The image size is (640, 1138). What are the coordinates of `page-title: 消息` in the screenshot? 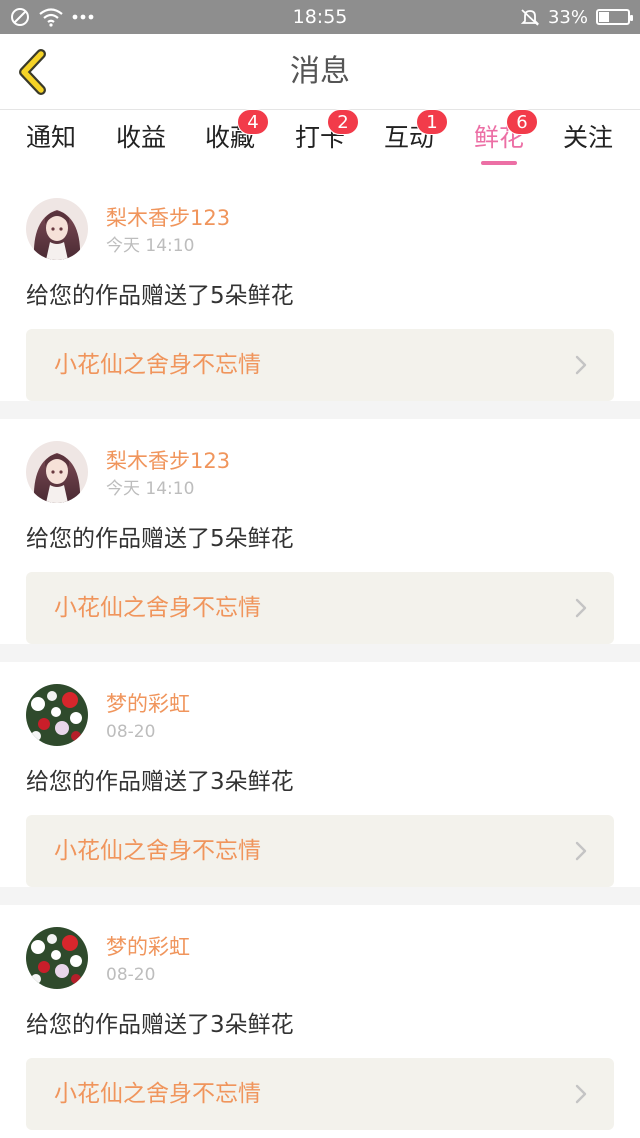 It's located at (320, 71).